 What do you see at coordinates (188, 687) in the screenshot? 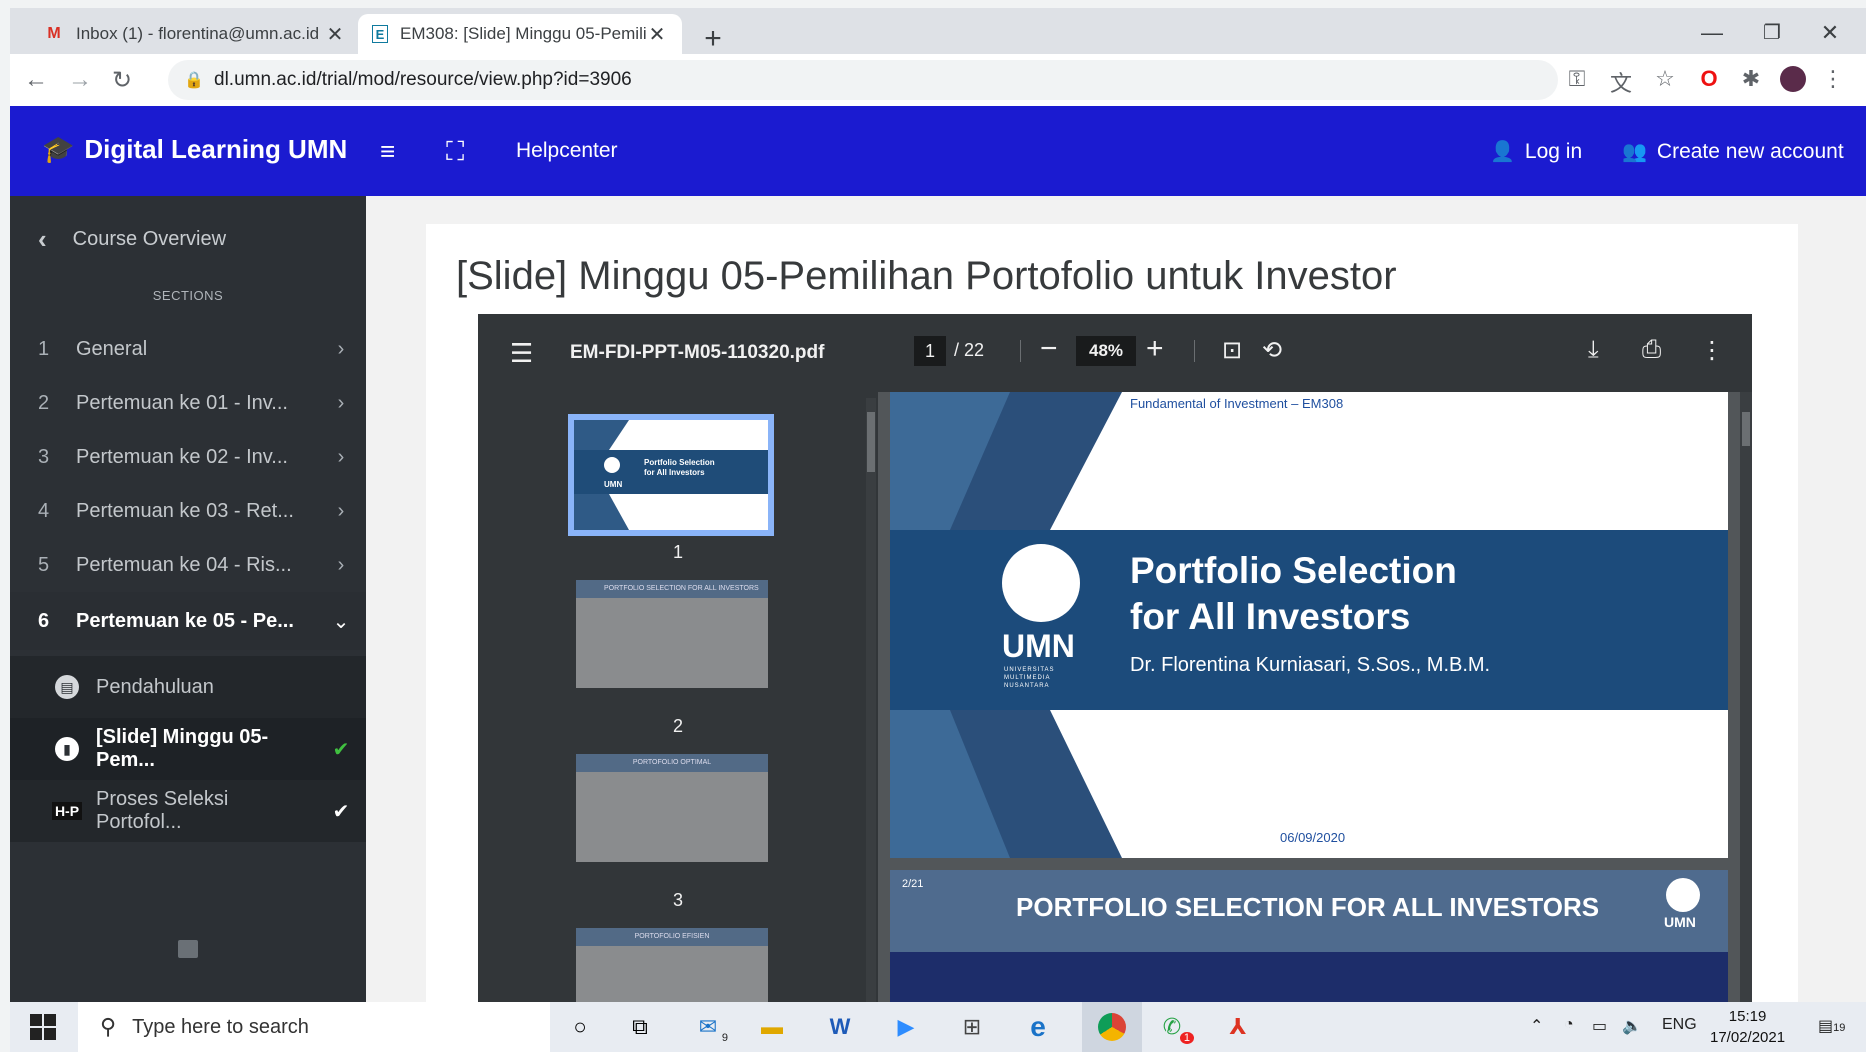
I see `activity-pendahuluan: ▤ Pendahuluan` at bounding box center [188, 687].